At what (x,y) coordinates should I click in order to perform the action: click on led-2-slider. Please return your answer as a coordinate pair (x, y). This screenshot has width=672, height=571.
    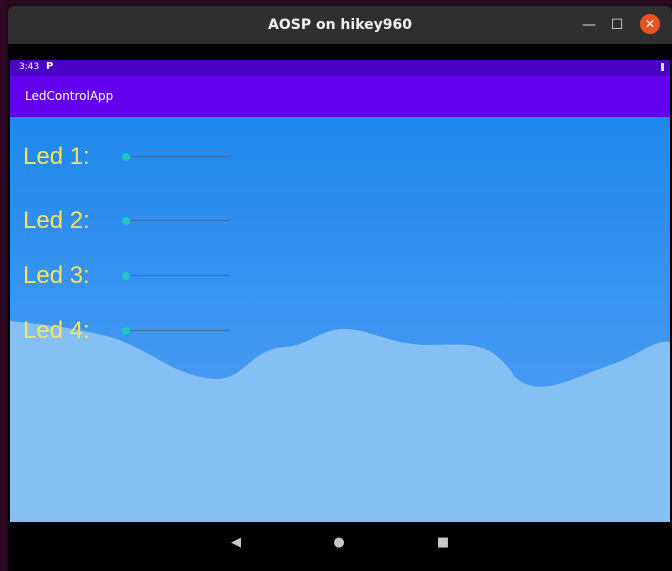
    Looking at the image, I should click on (177, 221).